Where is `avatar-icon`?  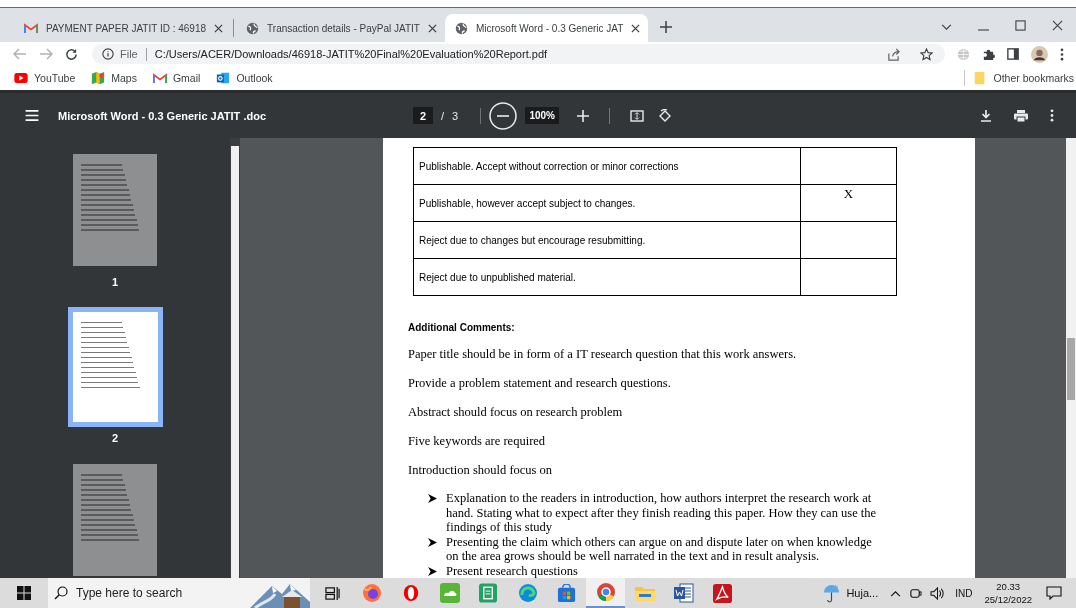 avatar-icon is located at coordinates (1039, 54).